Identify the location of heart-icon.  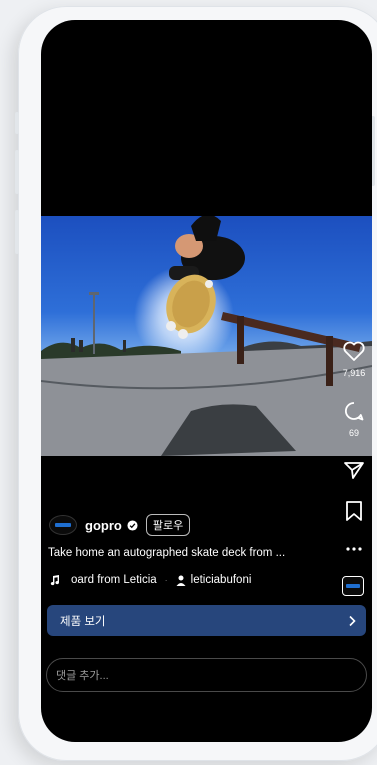
(354, 351).